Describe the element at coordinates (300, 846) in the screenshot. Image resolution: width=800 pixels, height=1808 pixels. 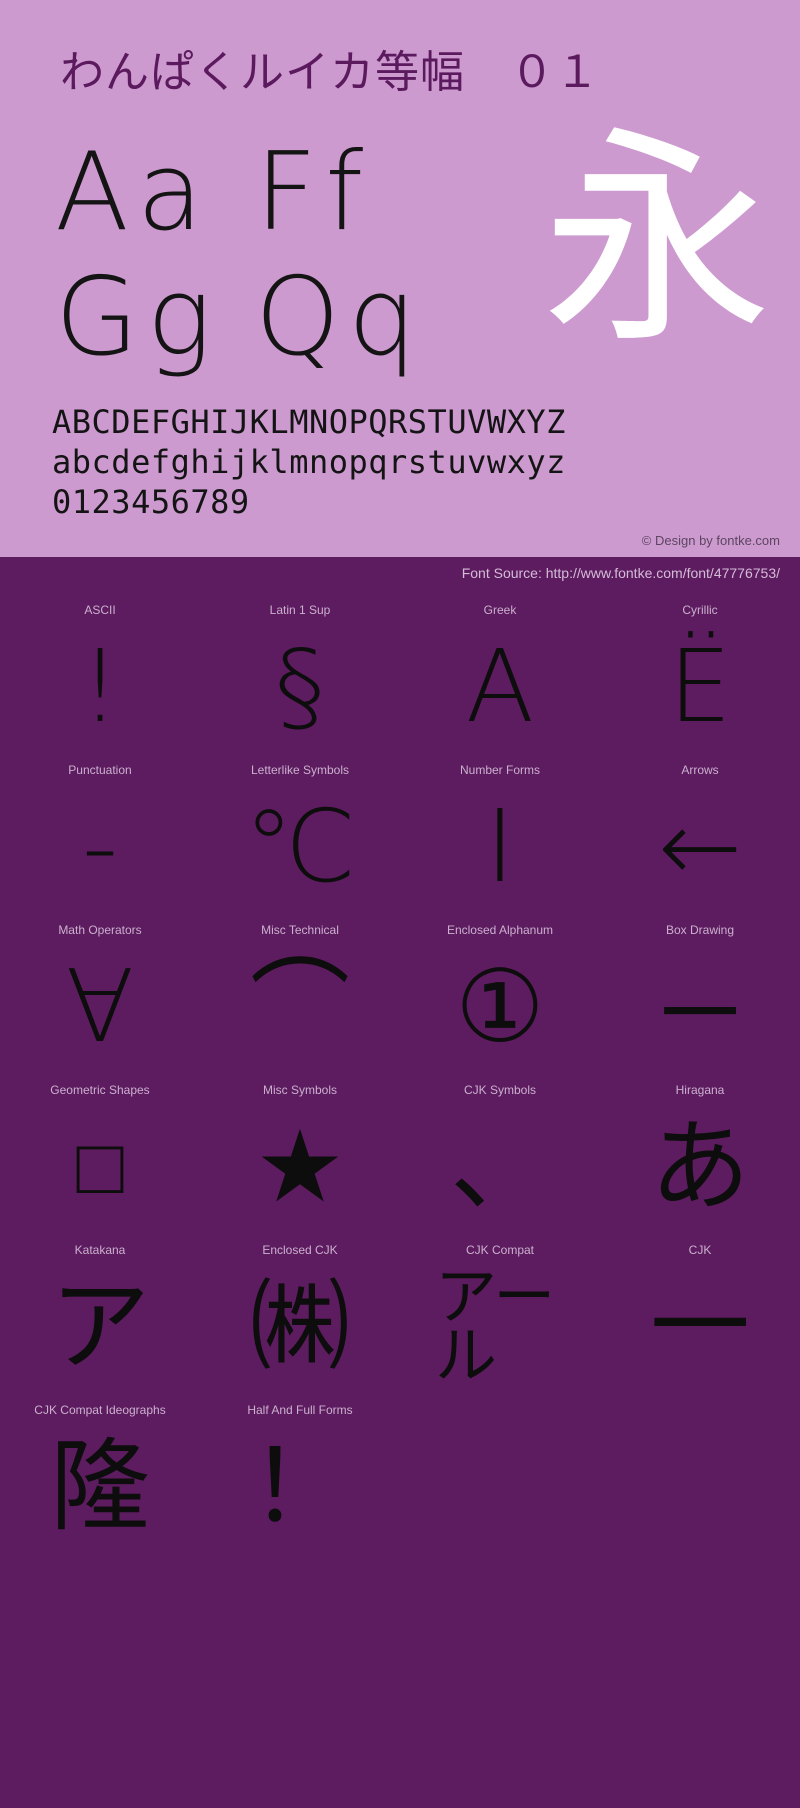
I see `unicode-block-glyph: ℃` at that location.